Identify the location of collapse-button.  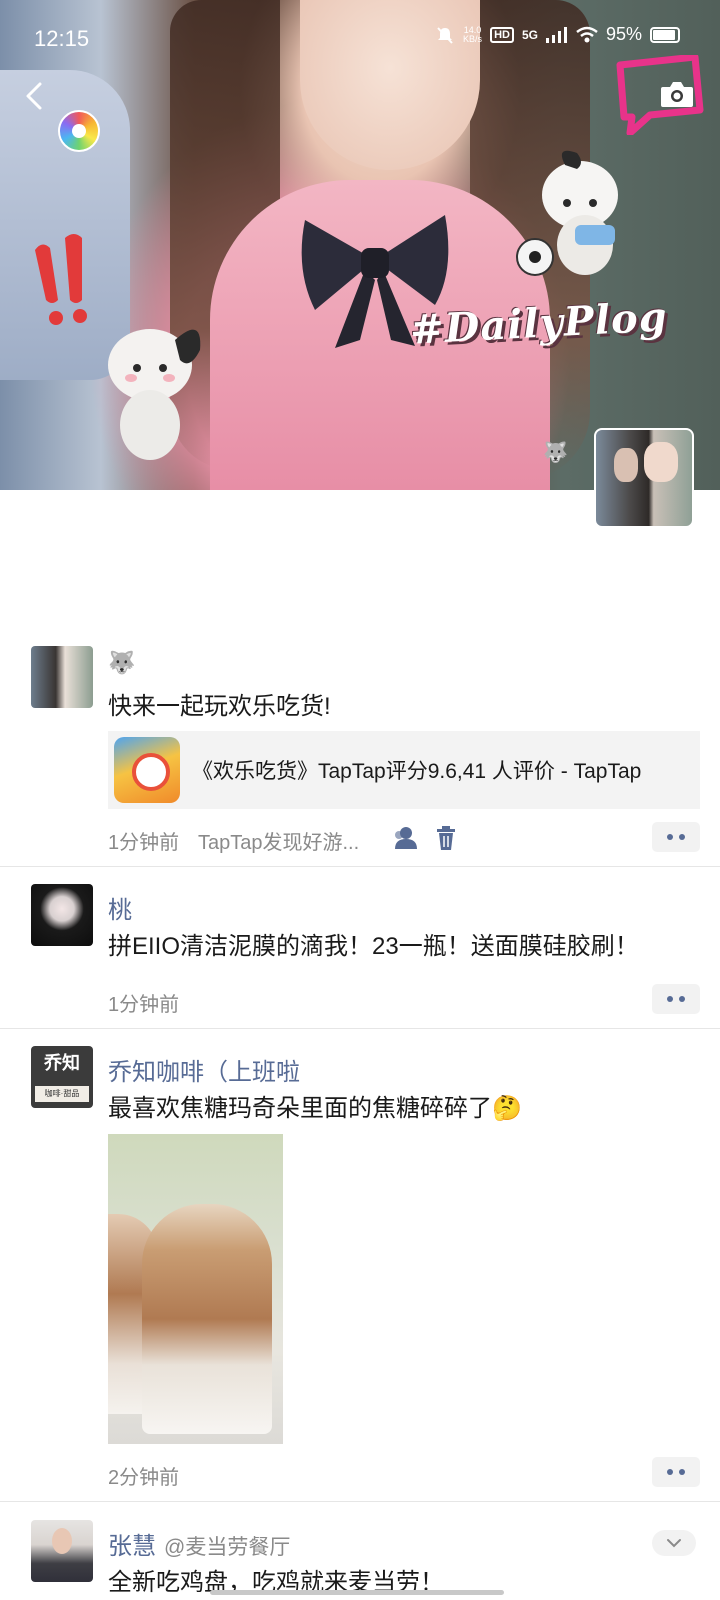
(674, 1543).